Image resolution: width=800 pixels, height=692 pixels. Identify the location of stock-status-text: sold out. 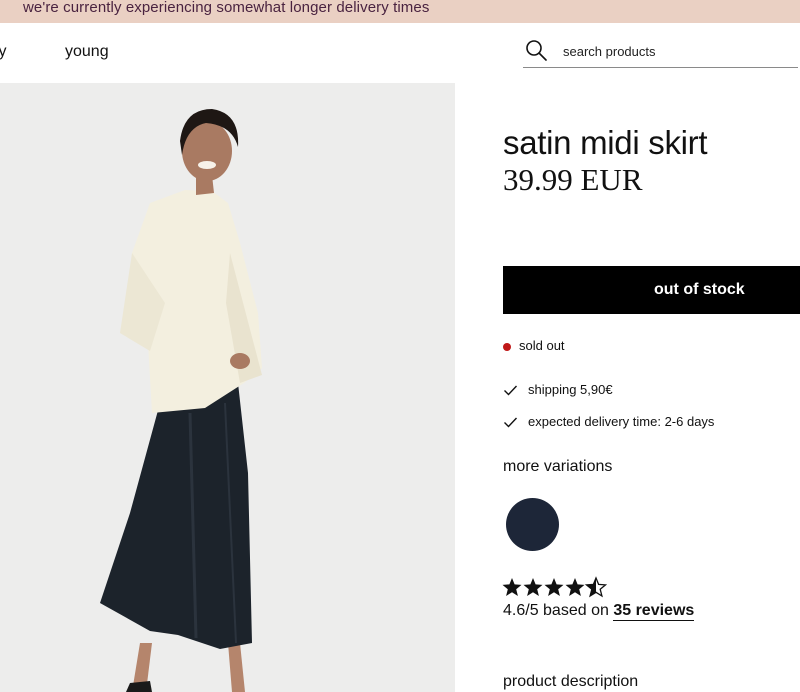
(542, 345).